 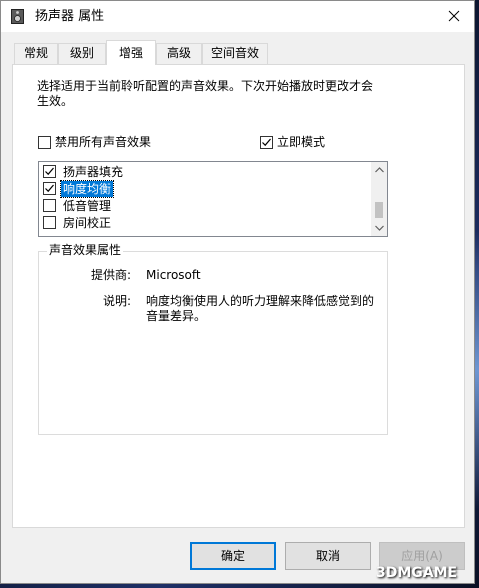 What do you see at coordinates (205, 93) in the screenshot?
I see `enhancements-description: 选择适用于当前聆听配置的声音效果。下次开始播放时更改才会生效。` at bounding box center [205, 93].